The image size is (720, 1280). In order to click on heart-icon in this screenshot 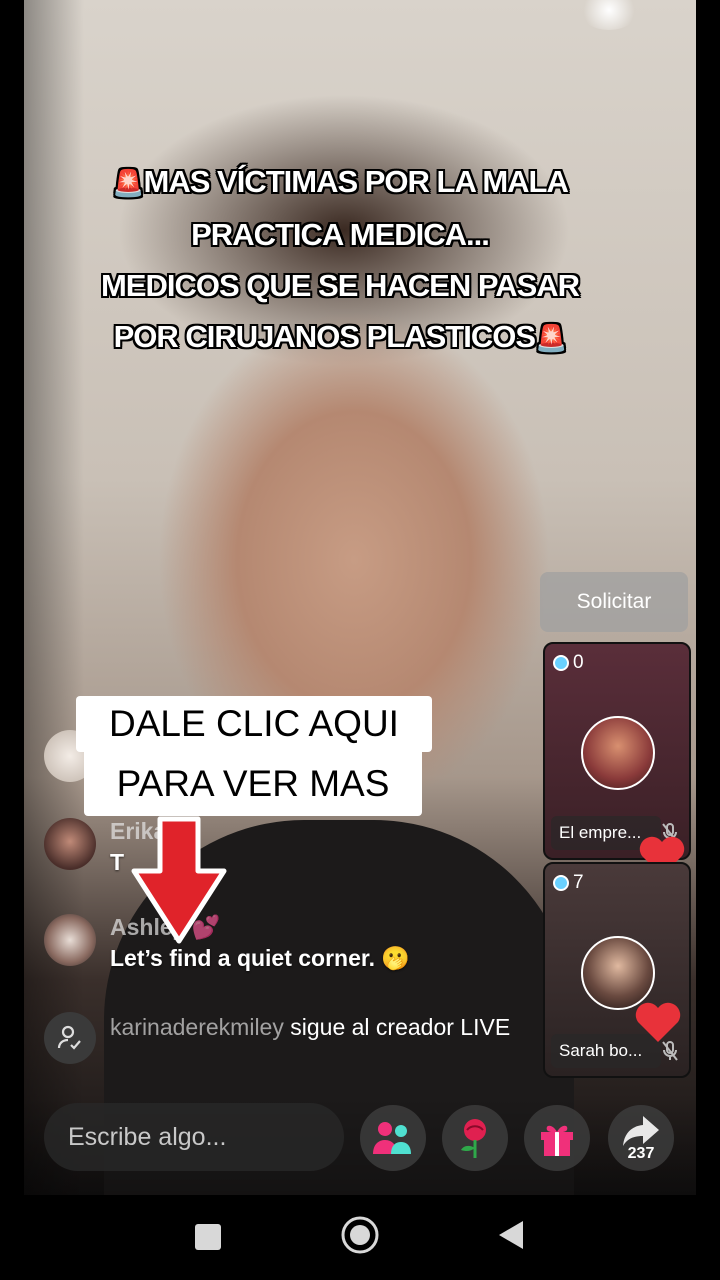, I will do `click(658, 1022)`.